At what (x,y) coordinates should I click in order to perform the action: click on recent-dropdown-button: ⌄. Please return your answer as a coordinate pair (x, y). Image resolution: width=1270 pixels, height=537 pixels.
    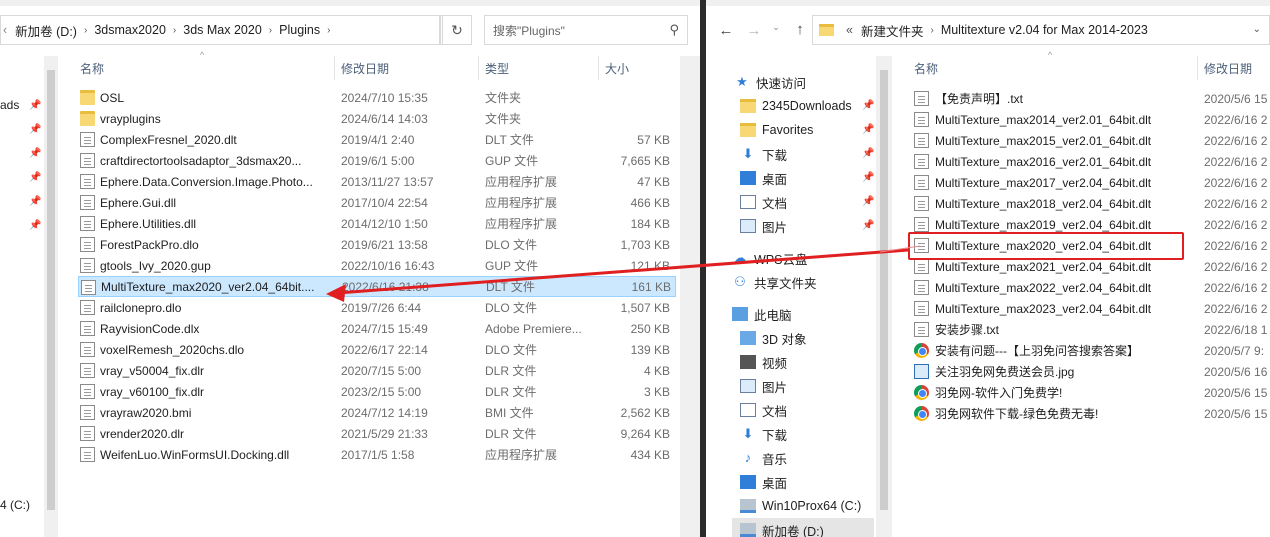
    Looking at the image, I should click on (776, 27).